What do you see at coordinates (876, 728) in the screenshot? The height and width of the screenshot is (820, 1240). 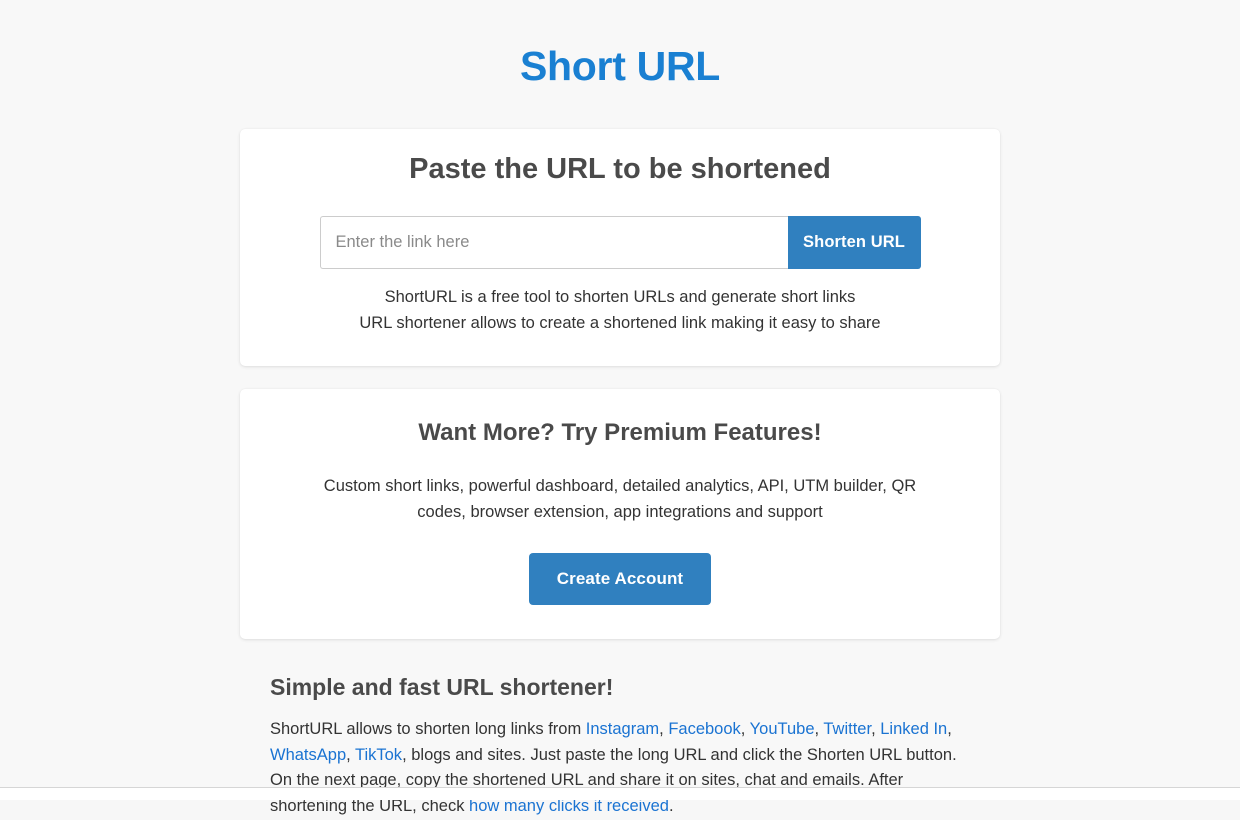 I see `article-sep-4: ,` at bounding box center [876, 728].